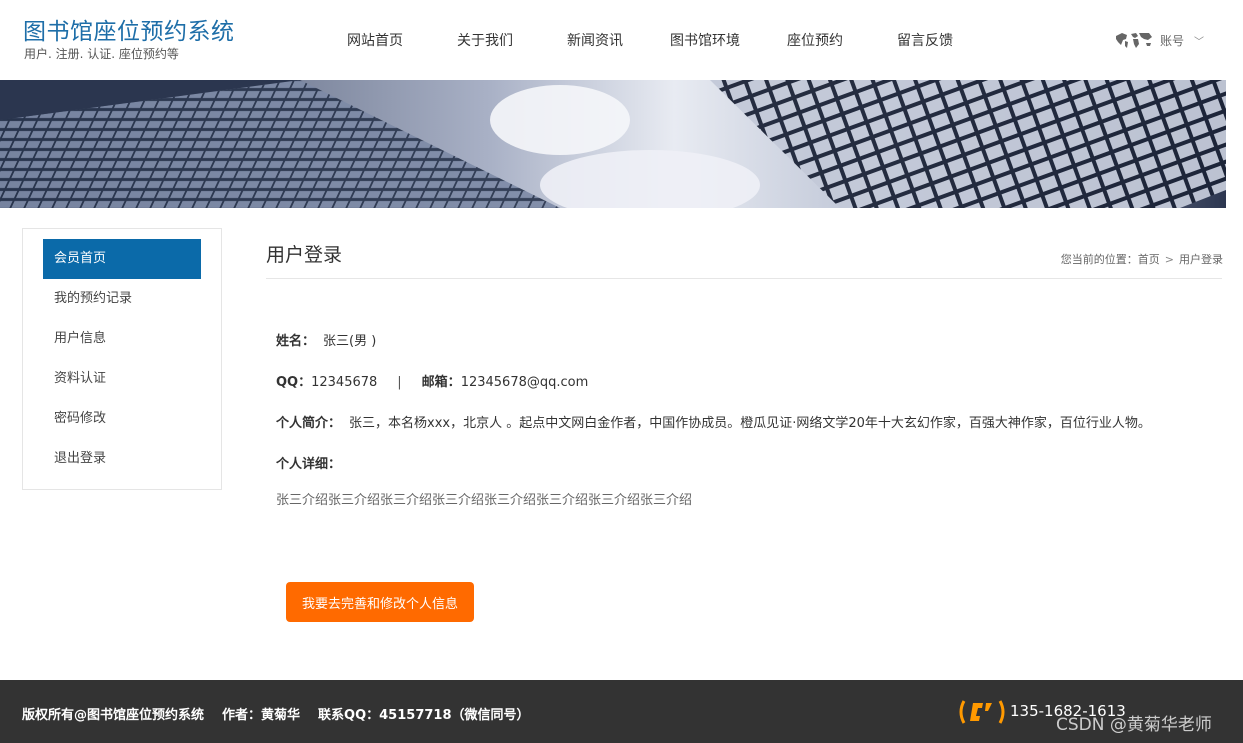 This screenshot has width=1243, height=743. What do you see at coordinates (1201, 259) in the screenshot?
I see `breadcrumb-current: 用户登录` at bounding box center [1201, 259].